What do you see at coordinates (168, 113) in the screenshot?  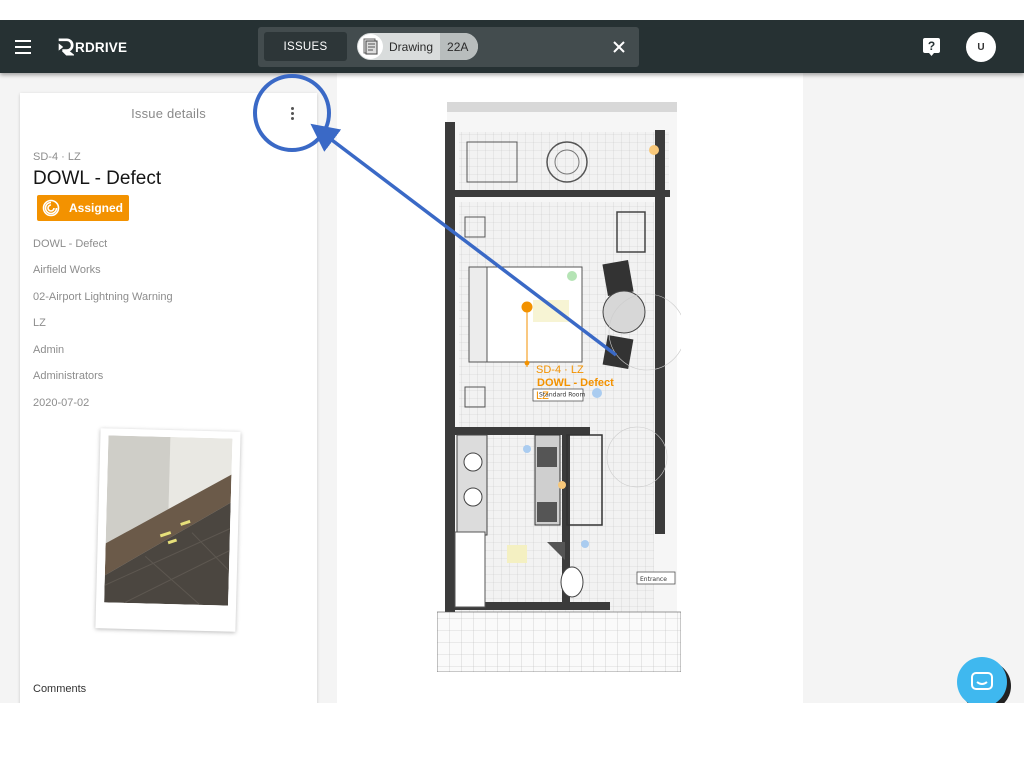 I see `panel-title: Issue details` at bounding box center [168, 113].